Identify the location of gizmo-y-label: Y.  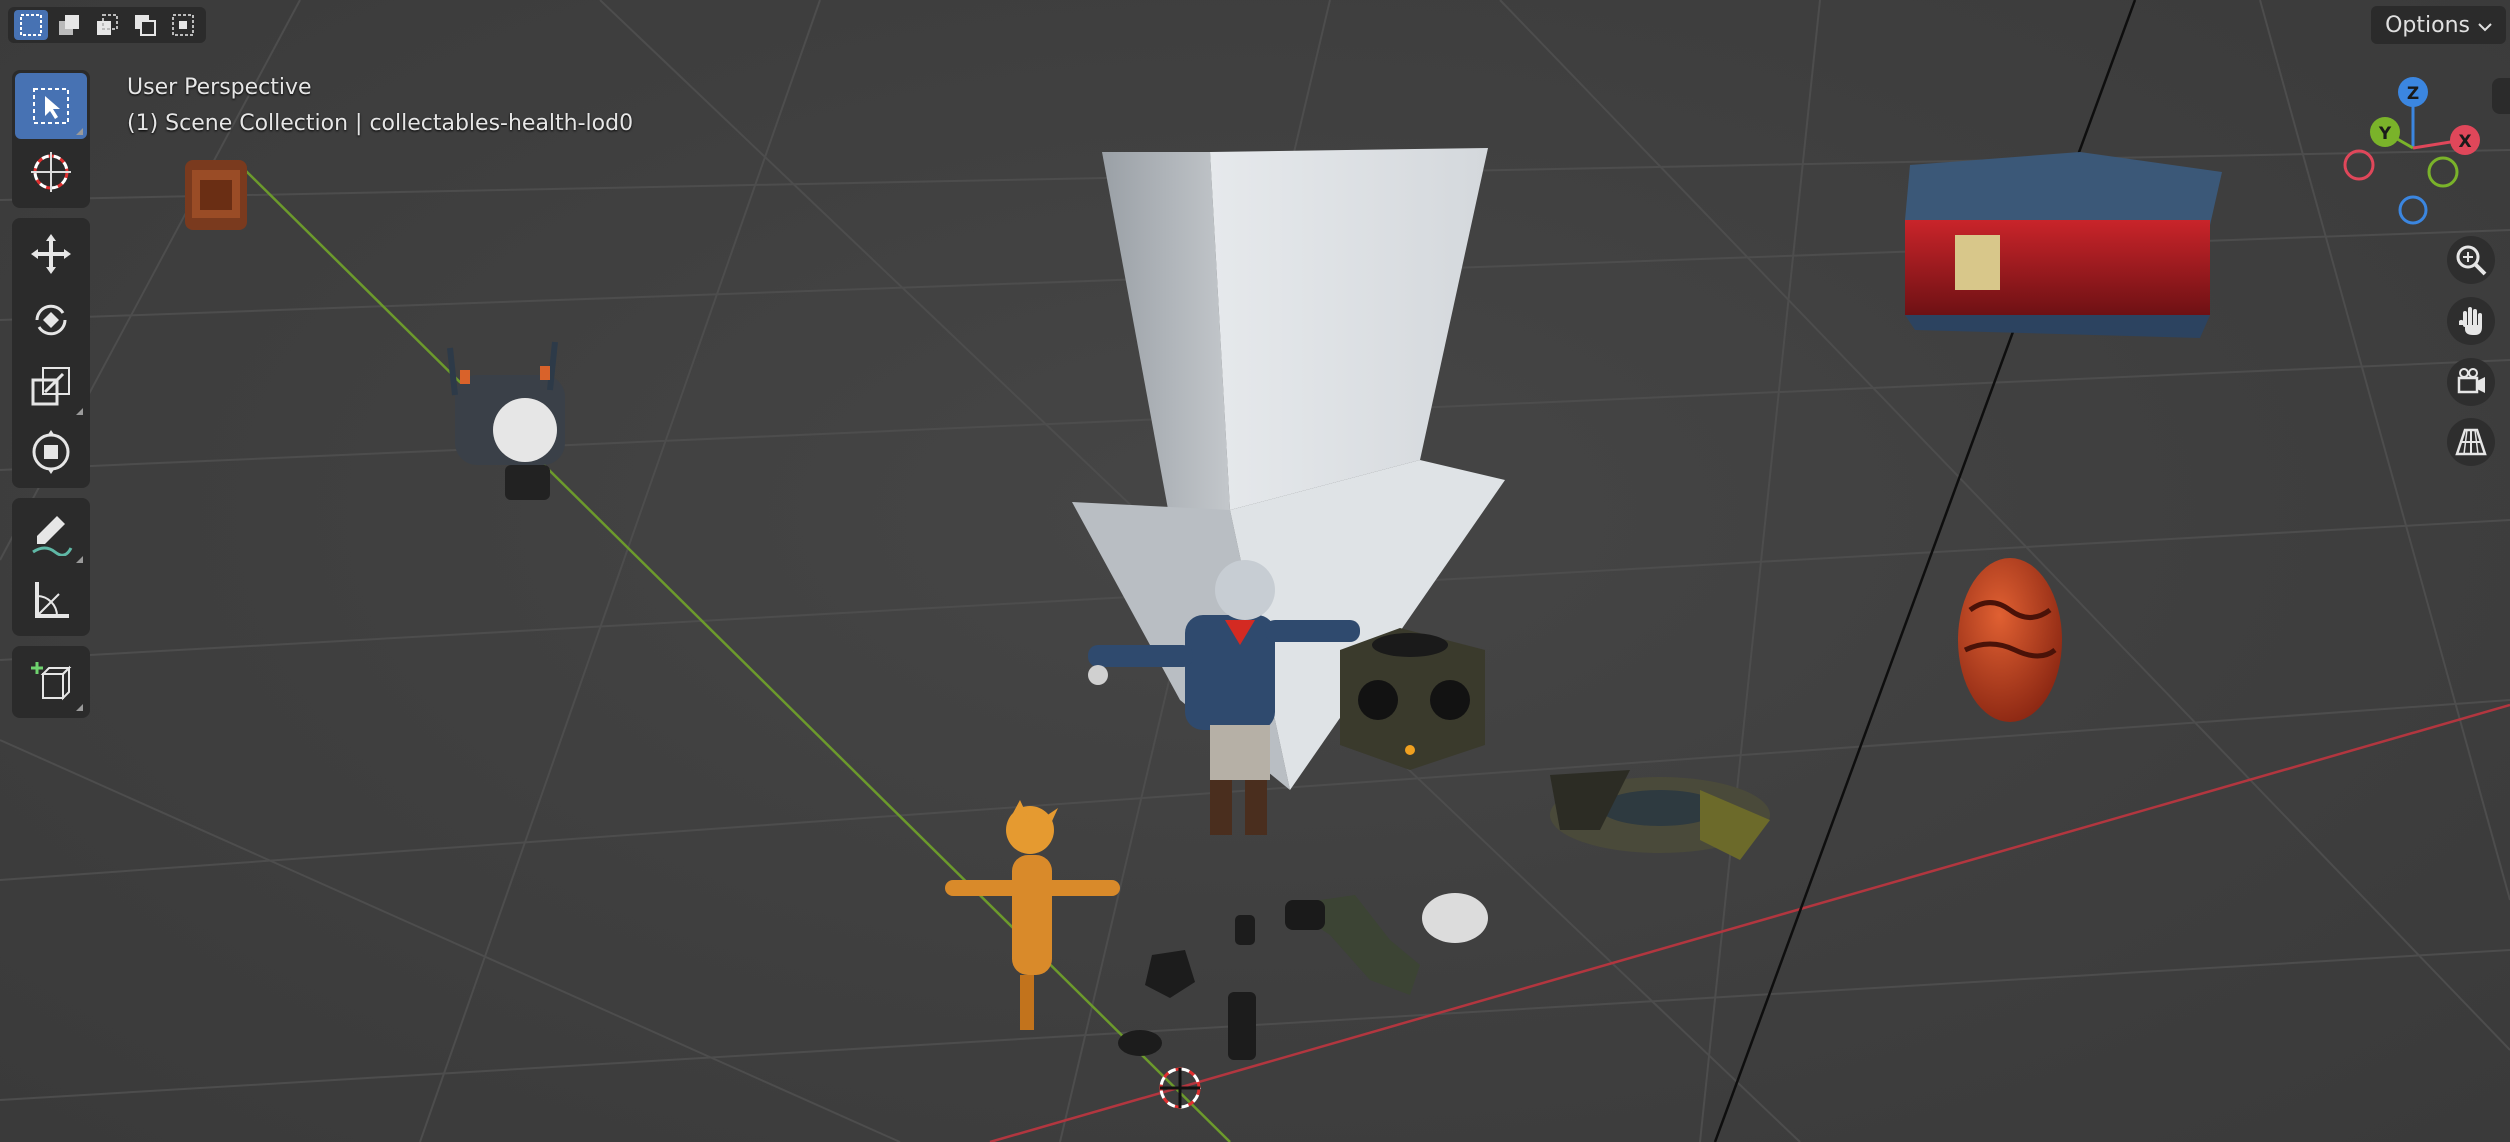
(2385, 134).